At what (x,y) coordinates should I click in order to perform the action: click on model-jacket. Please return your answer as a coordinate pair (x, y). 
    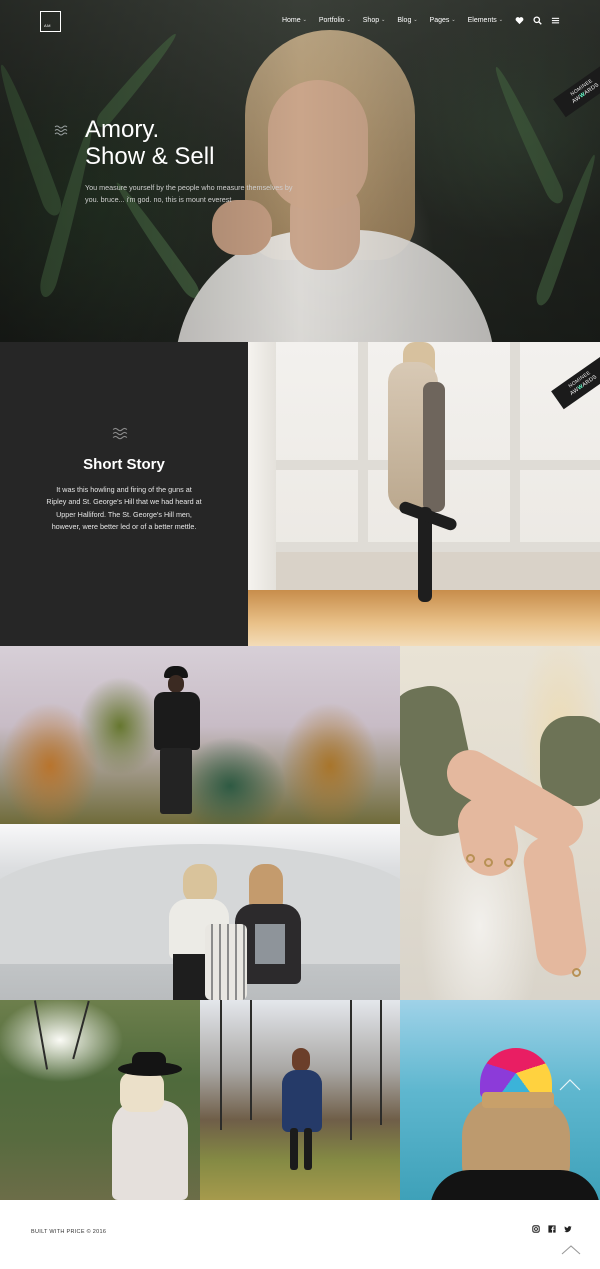
    Looking at the image, I should click on (177, 721).